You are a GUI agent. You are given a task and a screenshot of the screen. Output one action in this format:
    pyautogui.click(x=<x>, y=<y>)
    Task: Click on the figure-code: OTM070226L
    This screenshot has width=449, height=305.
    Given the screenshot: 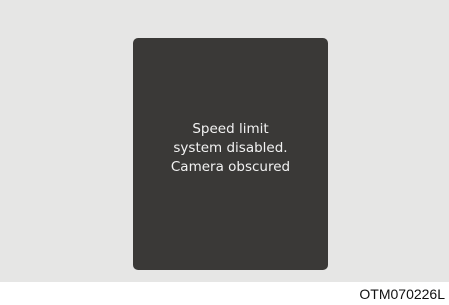 What is the action you would take?
    pyautogui.click(x=402, y=294)
    